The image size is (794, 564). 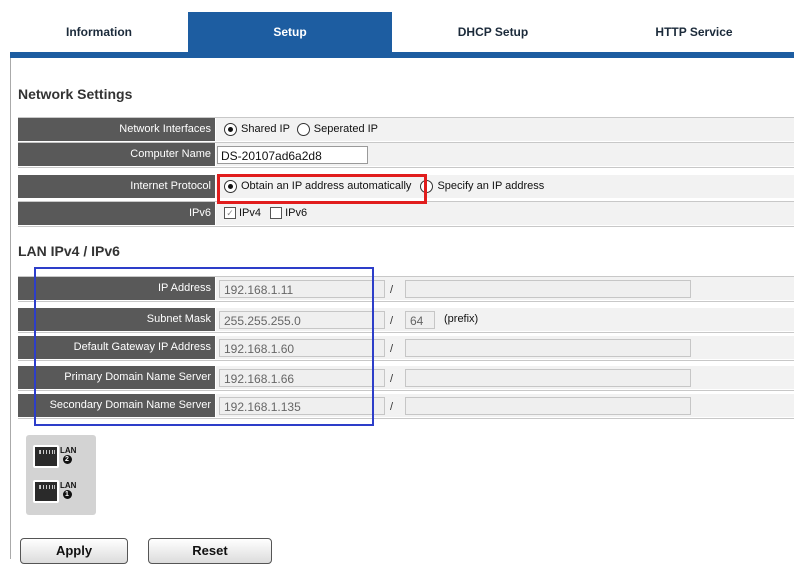 What do you see at coordinates (406, 155) in the screenshot?
I see `computer-name-row: Computer Name DS-20107ad6a2d8` at bounding box center [406, 155].